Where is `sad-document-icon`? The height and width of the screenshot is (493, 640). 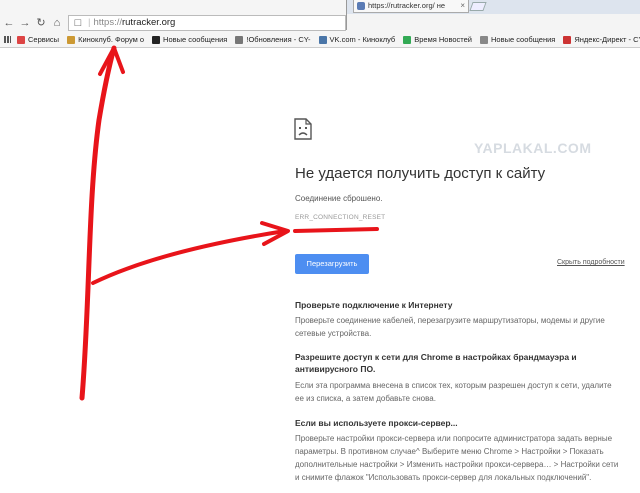
sad-document-icon is located at coordinates (303, 129).